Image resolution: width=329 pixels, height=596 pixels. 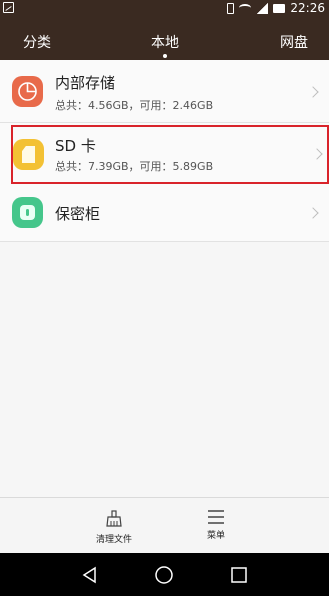 I want to click on bottom-toolbar: 清理文件 菜单, so click(x=164, y=525).